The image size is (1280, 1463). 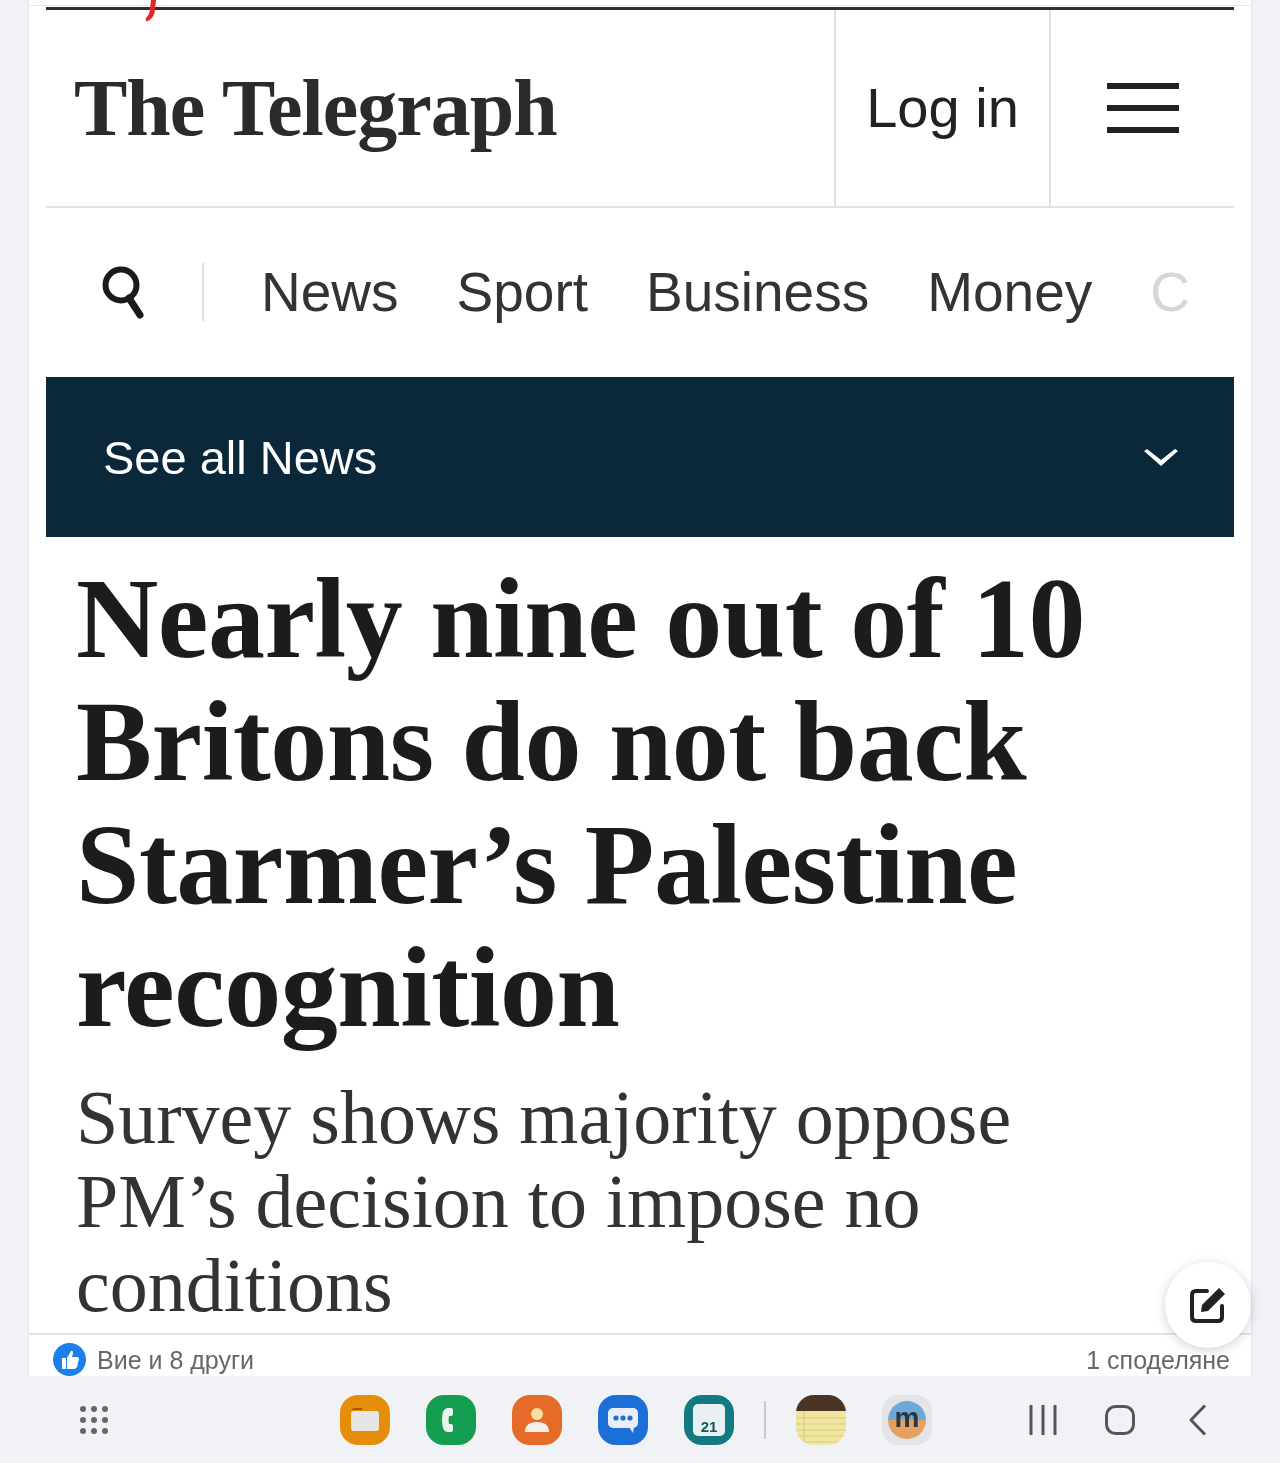 I want to click on reaction-count: Вие и 8 други, so click(x=176, y=1359).